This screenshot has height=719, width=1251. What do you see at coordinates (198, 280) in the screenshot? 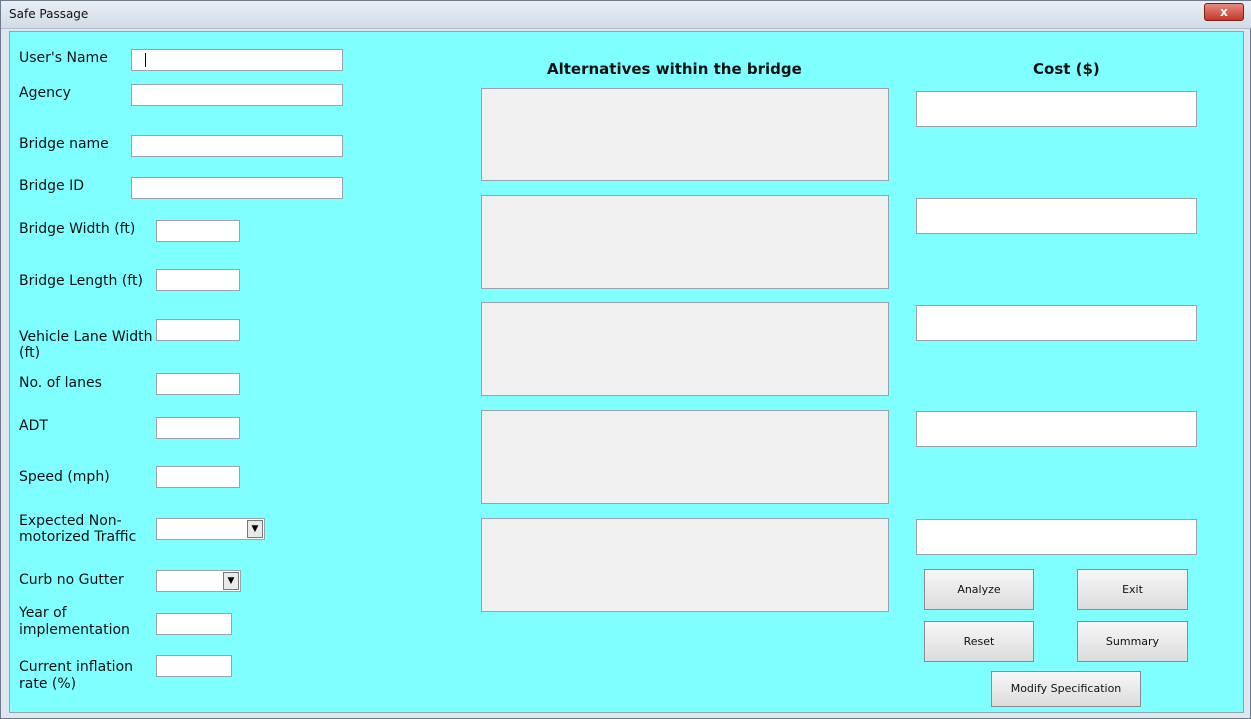
I see `bridge-length-input` at bounding box center [198, 280].